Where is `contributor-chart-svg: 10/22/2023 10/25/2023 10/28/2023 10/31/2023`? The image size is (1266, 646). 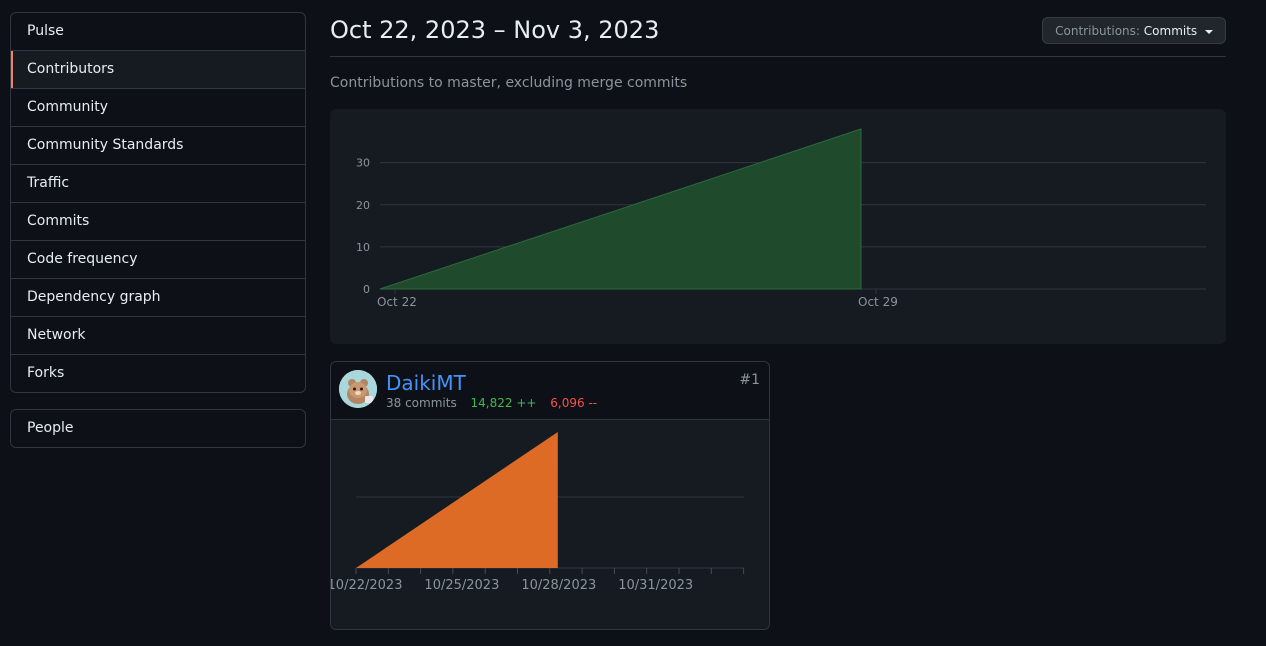
contributor-chart-svg: 10/22/2023 10/25/2023 10/28/2023 10/31/2023 is located at coordinates (538, 512).